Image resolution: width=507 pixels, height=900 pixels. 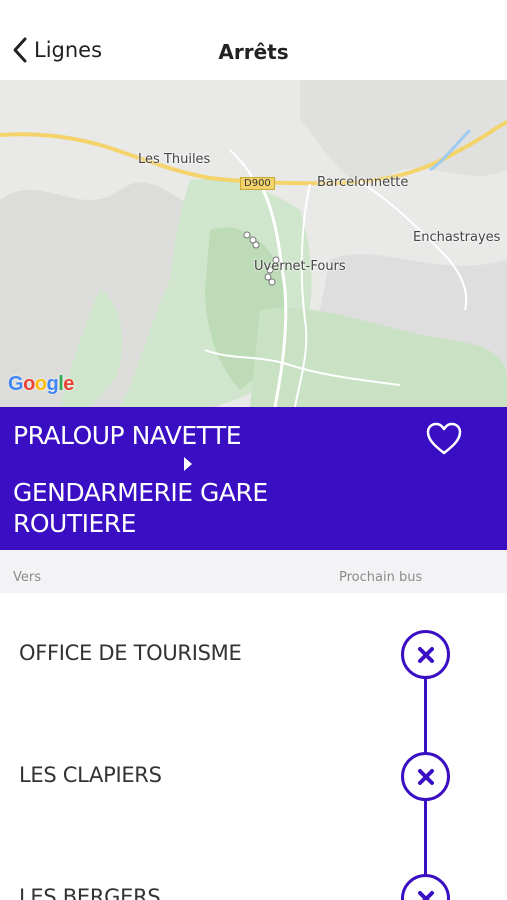 I want to click on nav-bar: Lignes Arrêts, so click(x=253, y=40).